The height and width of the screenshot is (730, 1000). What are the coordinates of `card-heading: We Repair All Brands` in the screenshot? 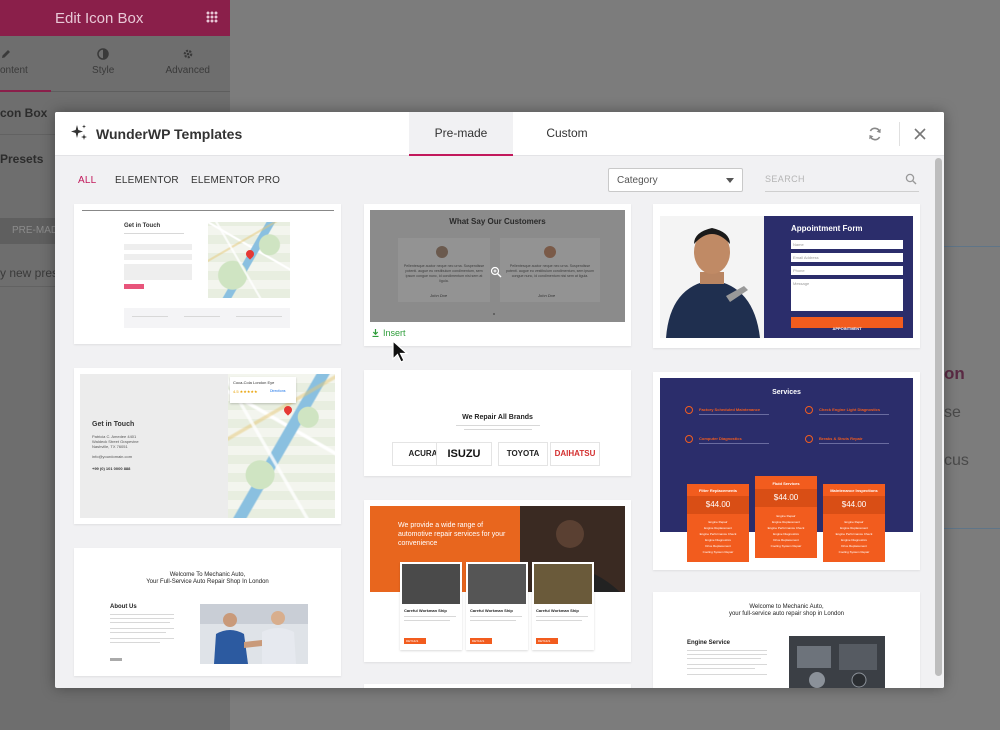 It's located at (497, 417).